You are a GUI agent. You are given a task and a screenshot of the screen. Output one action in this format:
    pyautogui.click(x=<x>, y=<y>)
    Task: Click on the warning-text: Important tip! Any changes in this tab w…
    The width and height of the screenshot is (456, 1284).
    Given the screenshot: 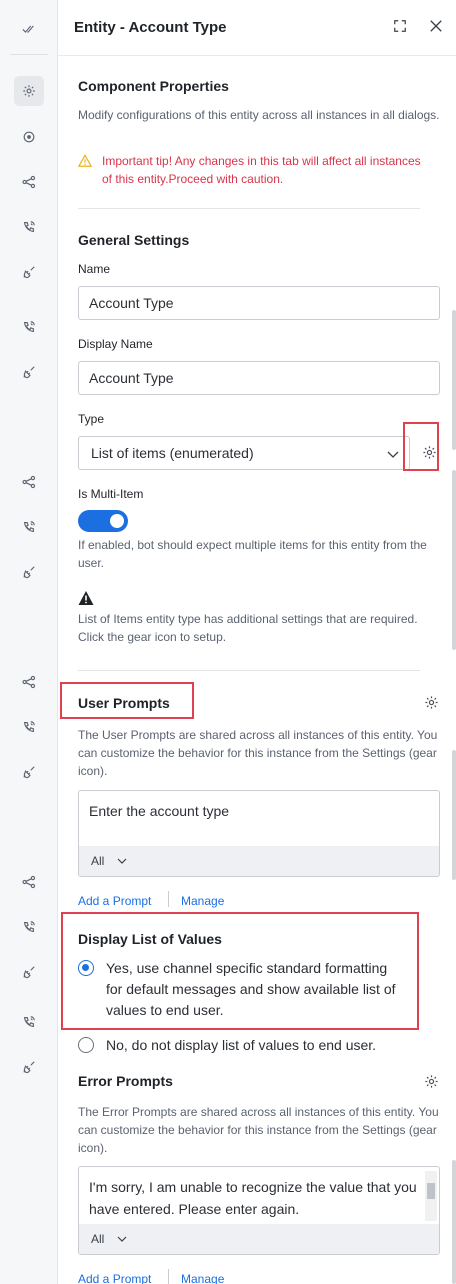 What is the action you would take?
    pyautogui.click(x=261, y=170)
    